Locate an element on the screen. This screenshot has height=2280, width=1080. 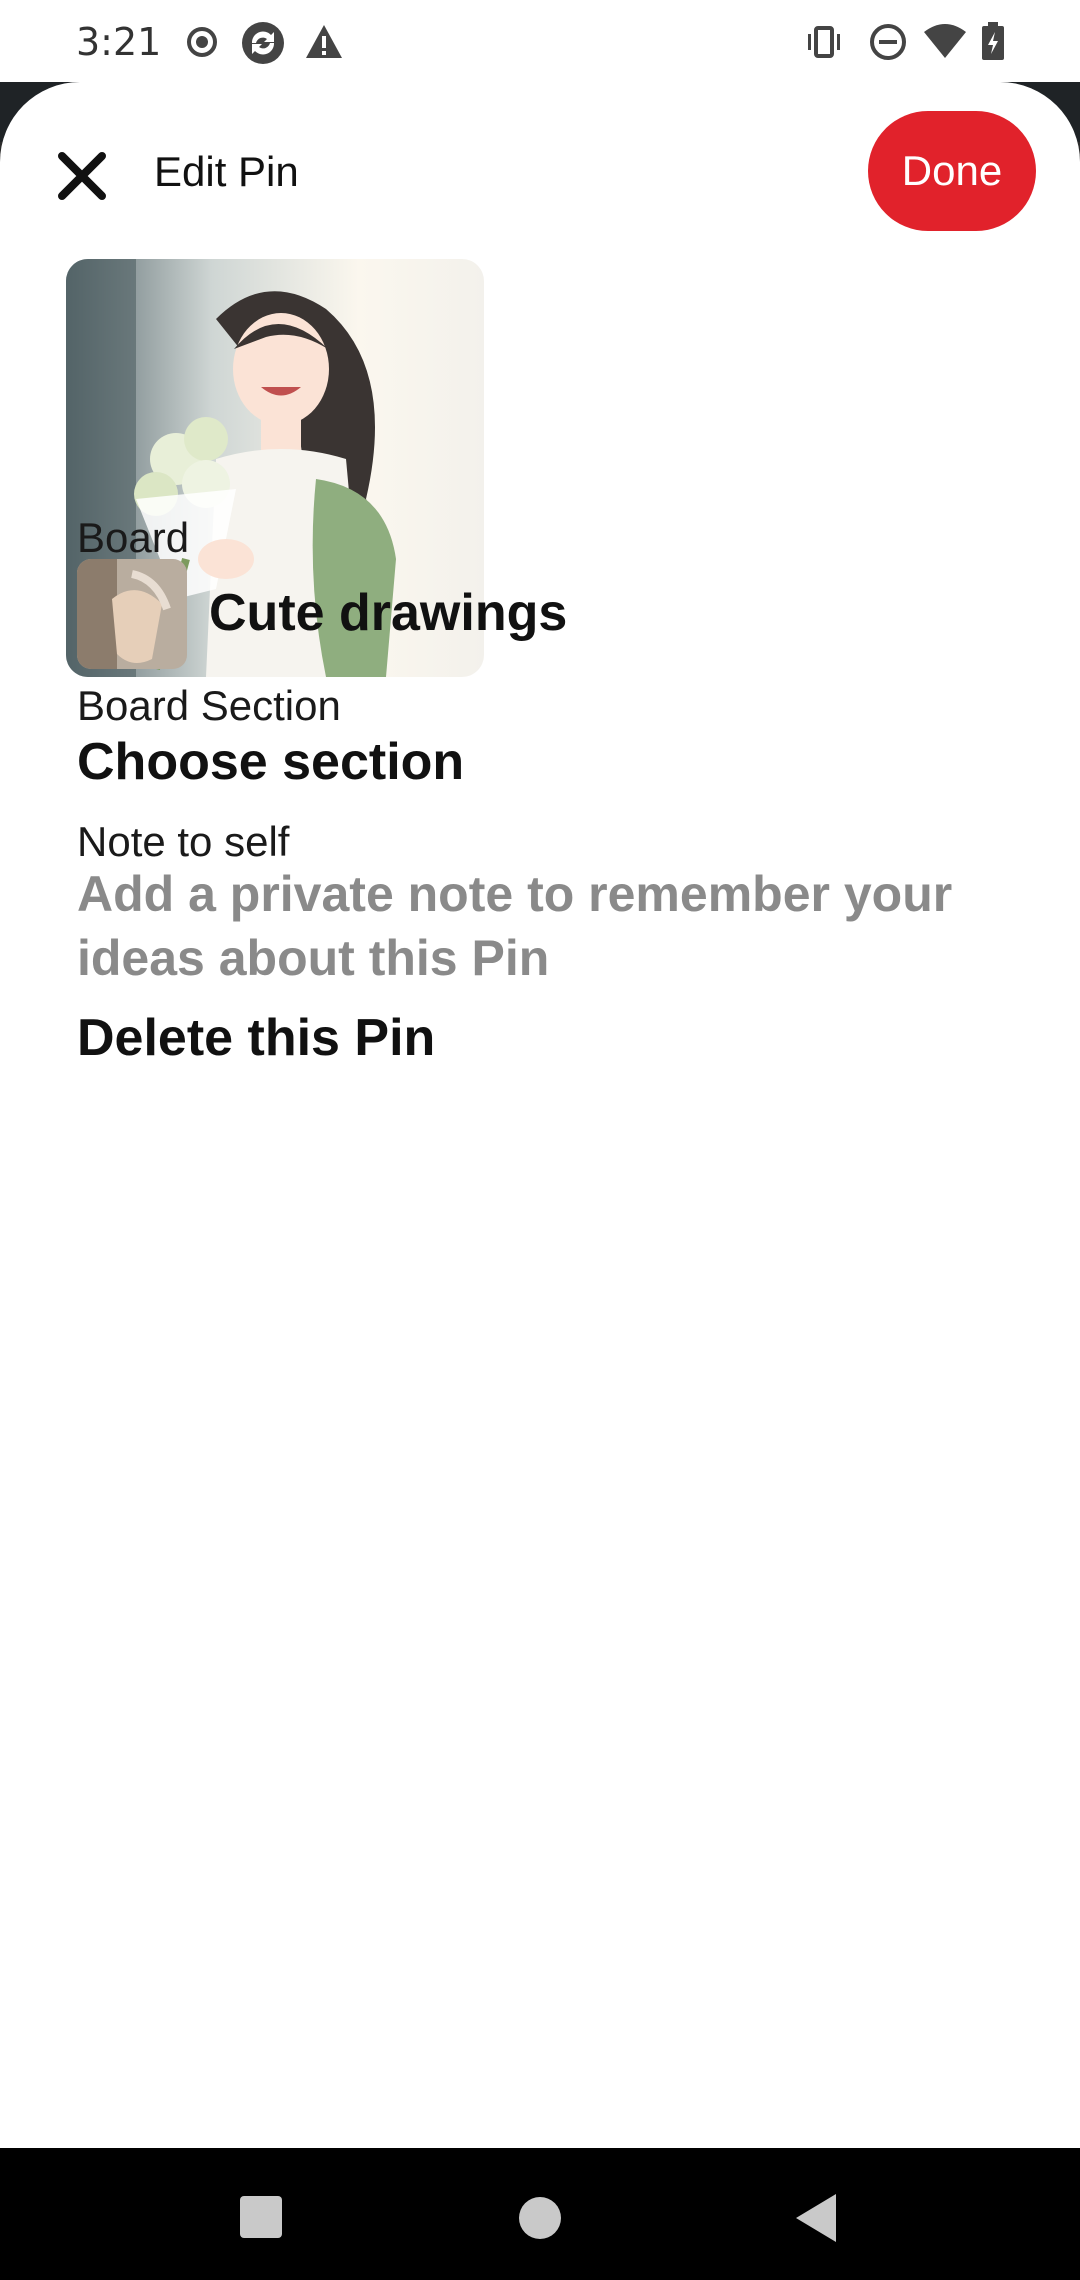
navigation-bar is located at coordinates (540, 2214).